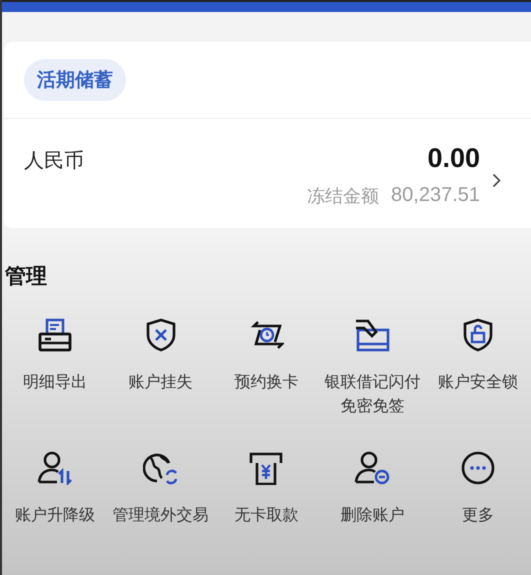  Describe the element at coordinates (496, 180) in the screenshot. I see `chevron-right-icon` at that location.